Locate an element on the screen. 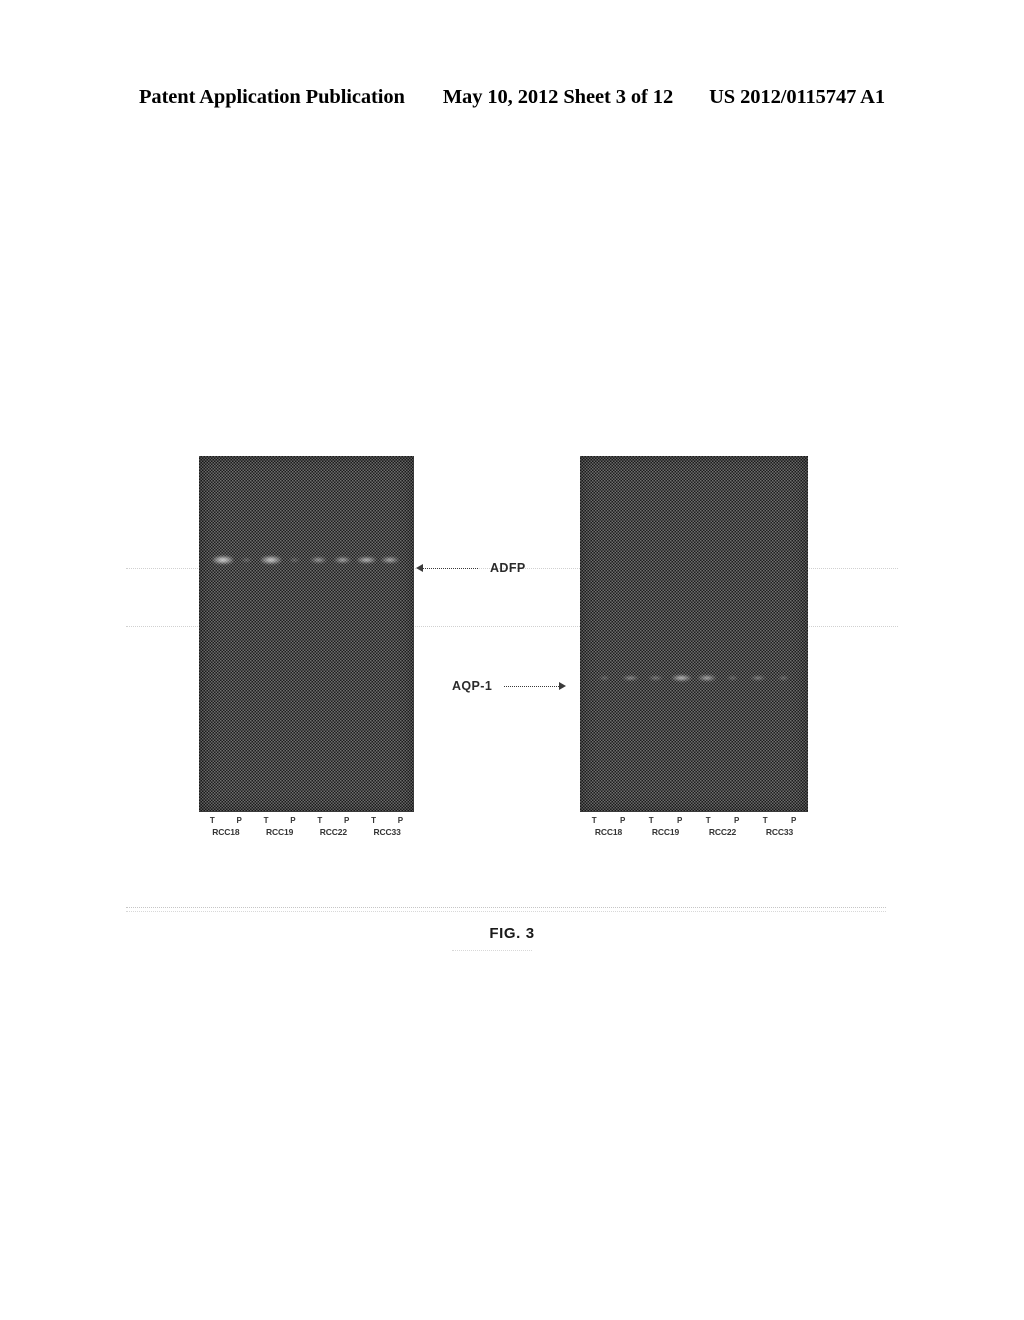  gel-panel-adfp is located at coordinates (306, 634).